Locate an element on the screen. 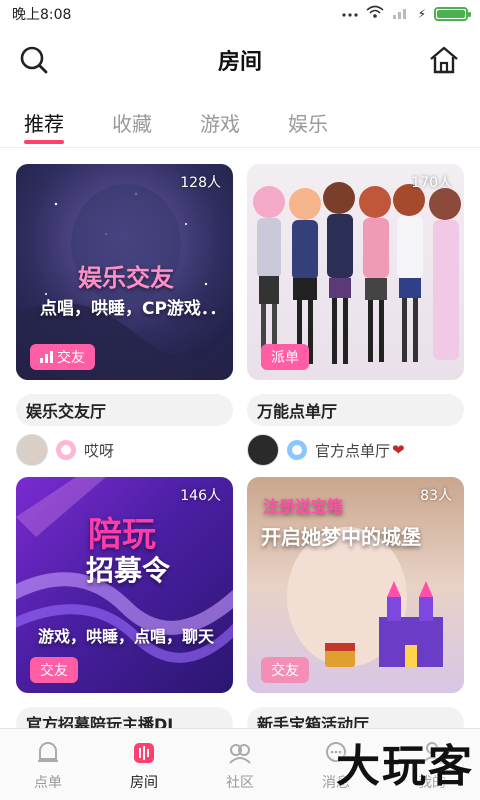 The height and width of the screenshot is (800, 480). thumb-title: 娱乐交友 is located at coordinates (126, 278).